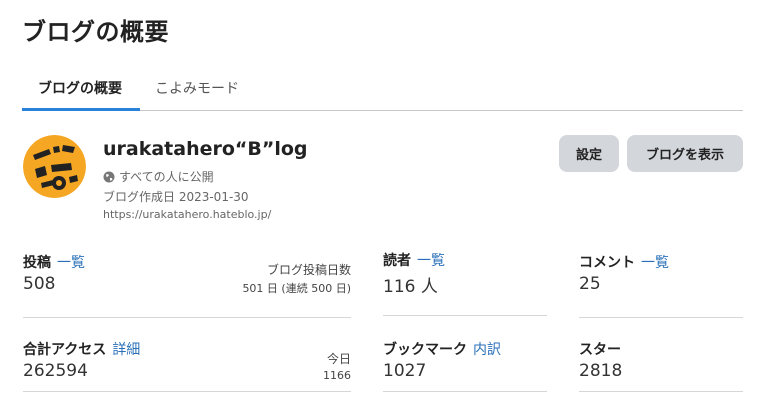  I want to click on settings-button: 設定, so click(589, 153).